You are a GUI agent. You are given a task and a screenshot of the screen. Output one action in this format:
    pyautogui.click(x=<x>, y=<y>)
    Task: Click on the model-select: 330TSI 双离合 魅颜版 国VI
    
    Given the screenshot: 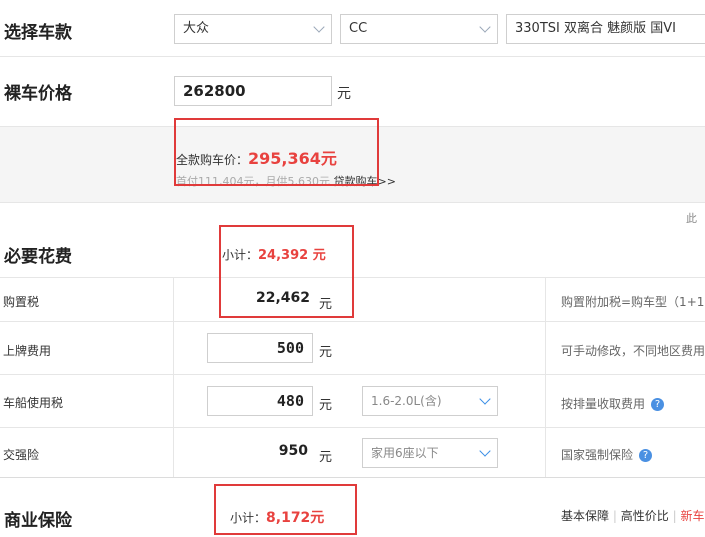 What is the action you would take?
    pyautogui.click(x=605, y=29)
    